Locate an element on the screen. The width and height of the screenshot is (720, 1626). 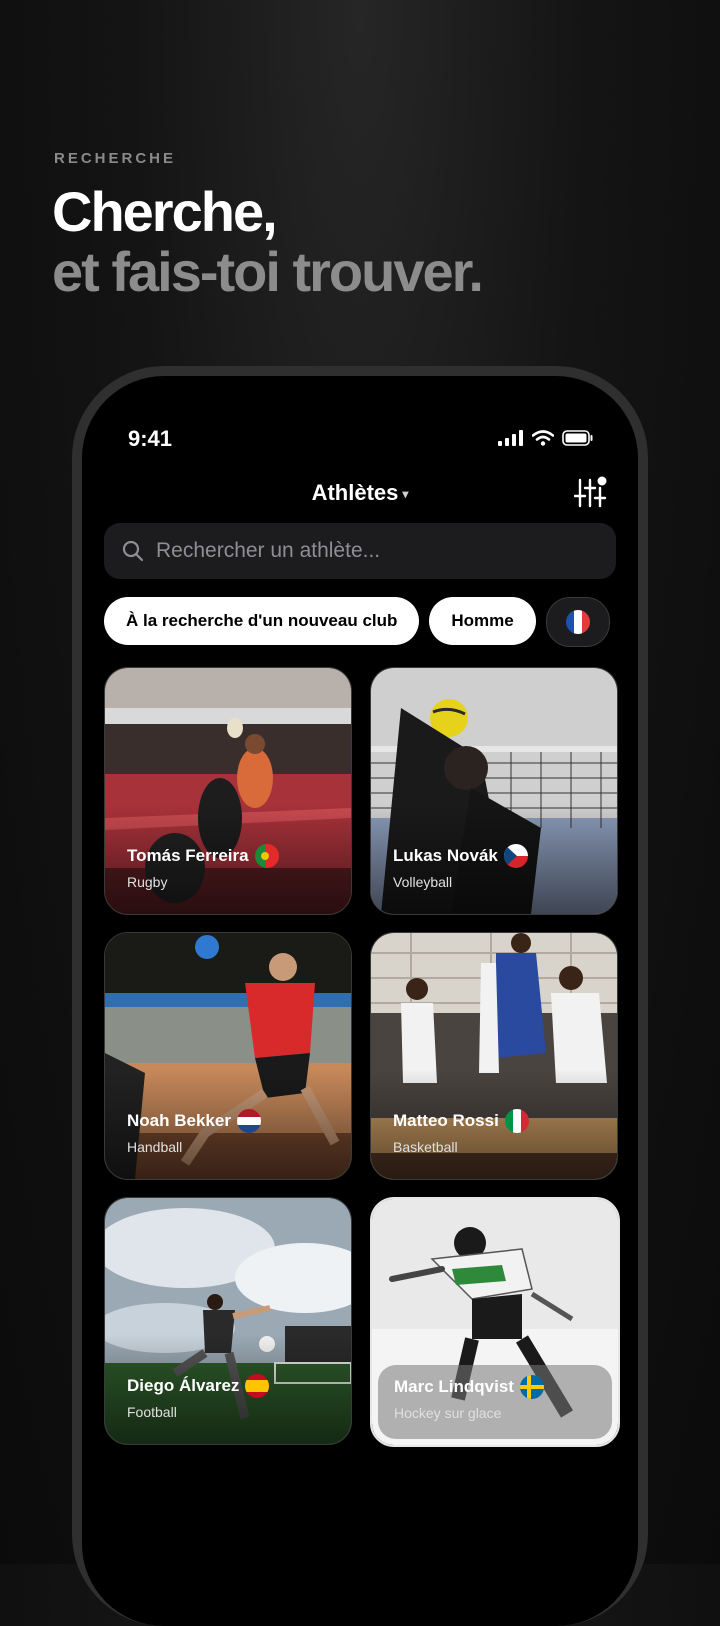
athlete-name: Matteo Rossi is located at coordinates (446, 1120).